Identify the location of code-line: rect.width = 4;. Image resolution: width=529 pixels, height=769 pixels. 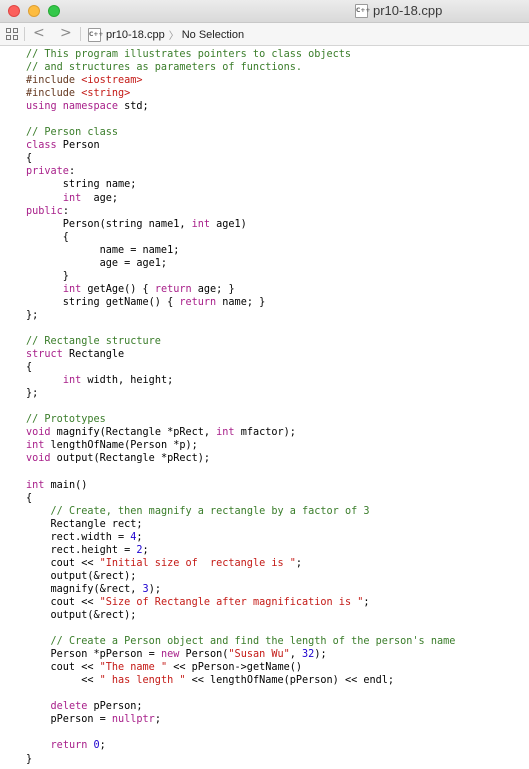
(240, 537).